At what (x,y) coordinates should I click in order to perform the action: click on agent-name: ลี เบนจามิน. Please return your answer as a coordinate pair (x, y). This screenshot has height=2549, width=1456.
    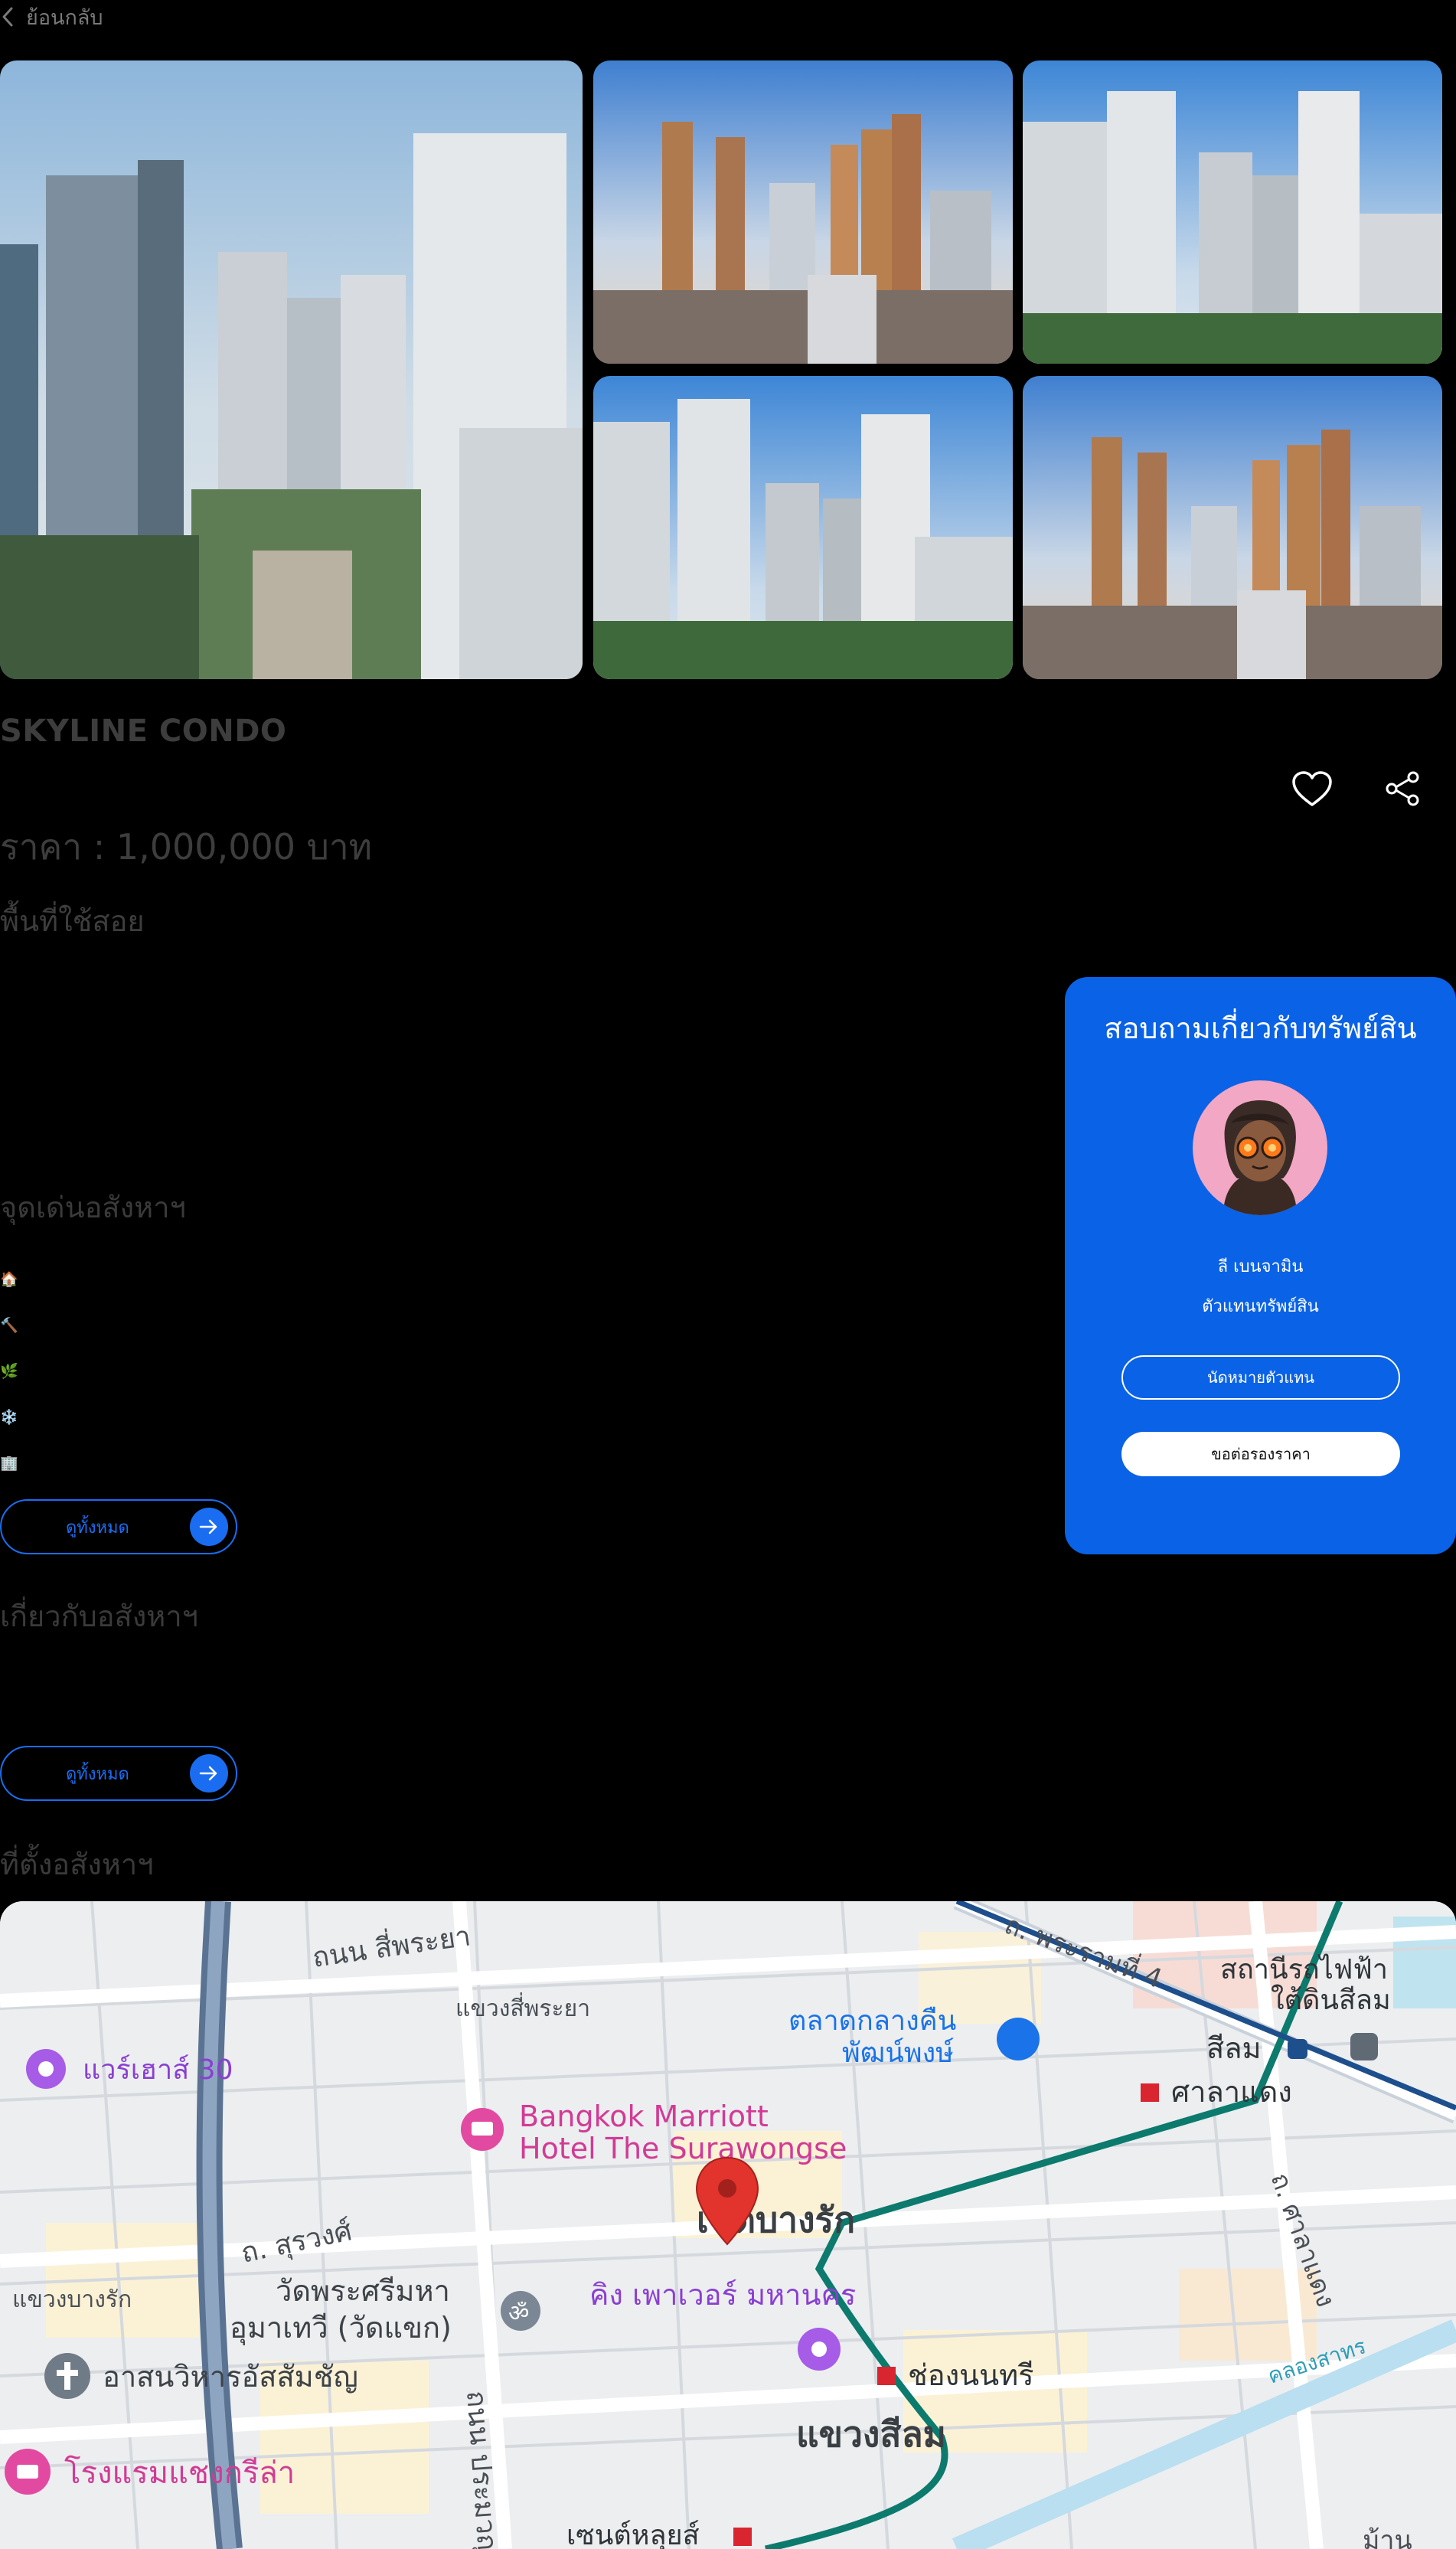
    Looking at the image, I should click on (1260, 1266).